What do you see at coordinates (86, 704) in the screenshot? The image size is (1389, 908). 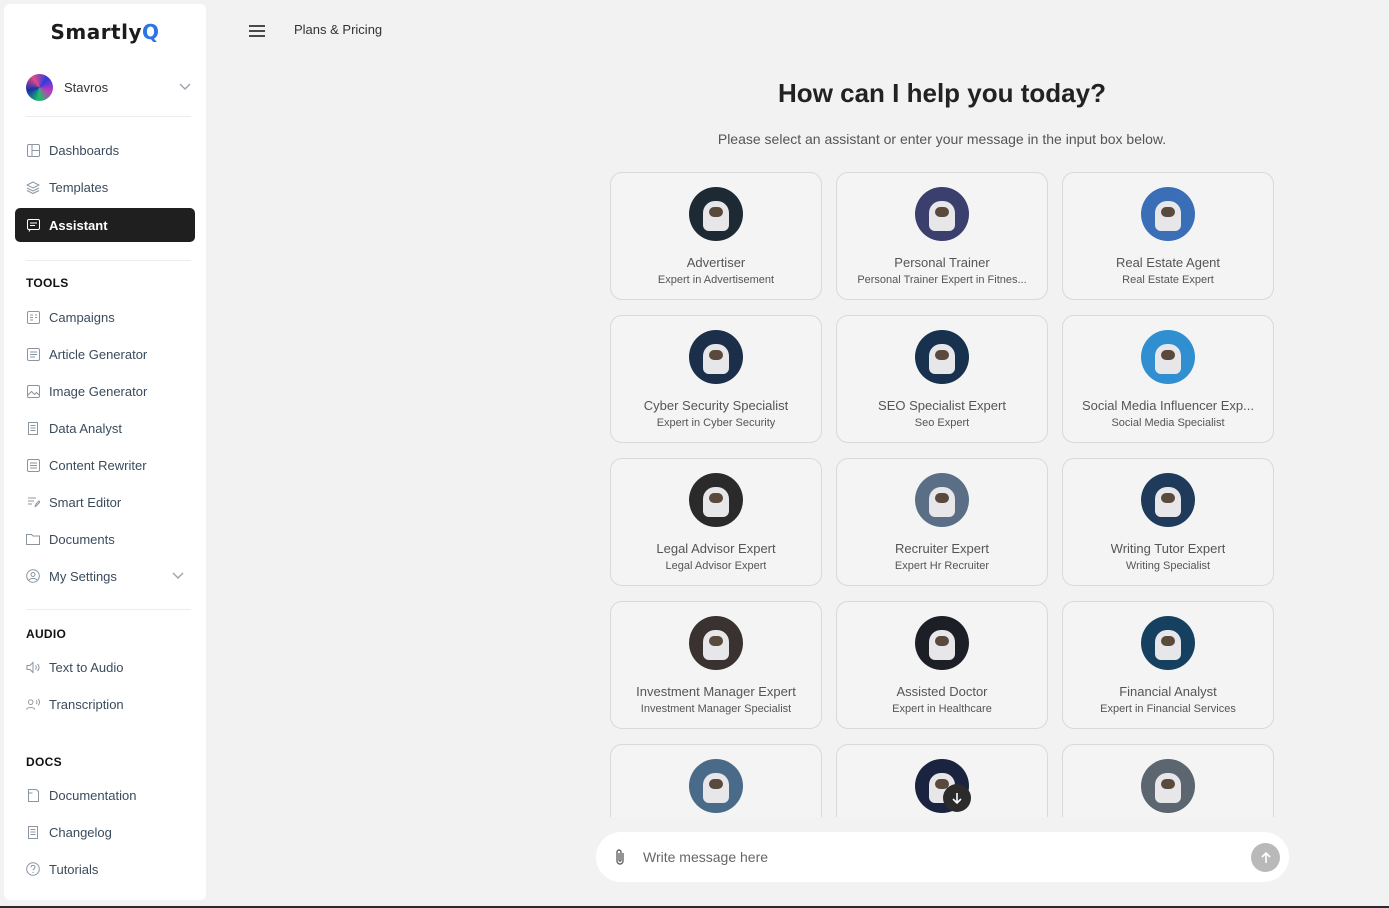 I see `sidebar-item-label: Transcription` at bounding box center [86, 704].